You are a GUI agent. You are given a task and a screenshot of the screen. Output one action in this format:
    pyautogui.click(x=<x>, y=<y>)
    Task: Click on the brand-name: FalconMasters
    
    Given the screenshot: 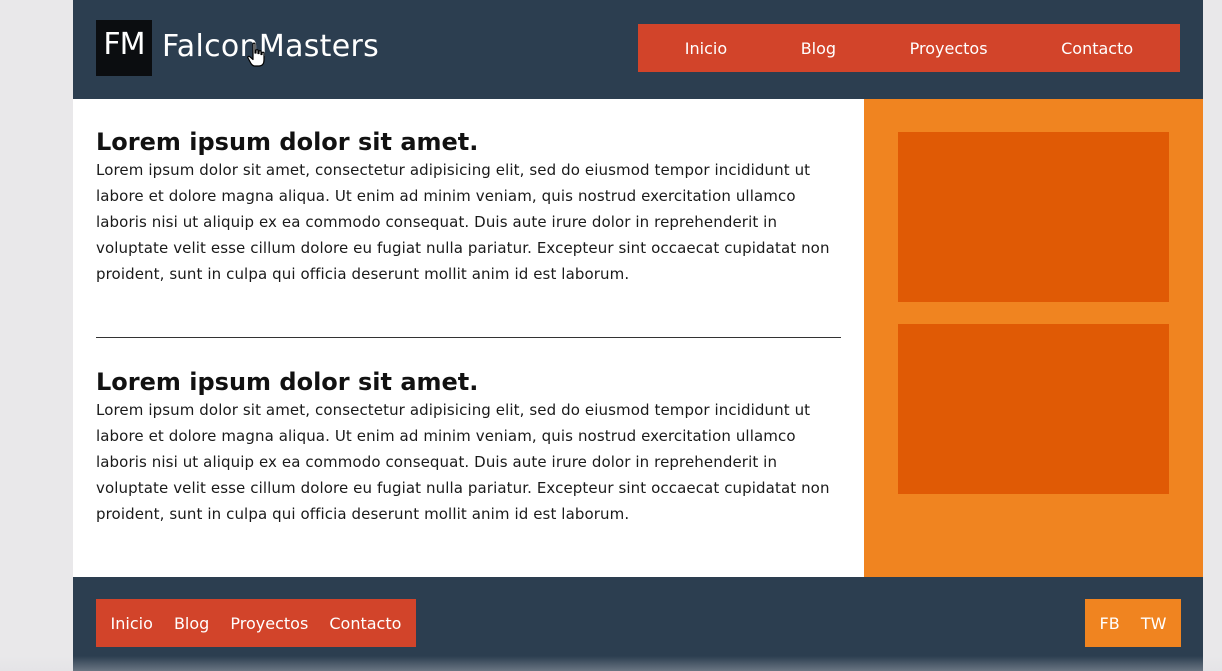 What is the action you would take?
    pyautogui.click(x=270, y=46)
    